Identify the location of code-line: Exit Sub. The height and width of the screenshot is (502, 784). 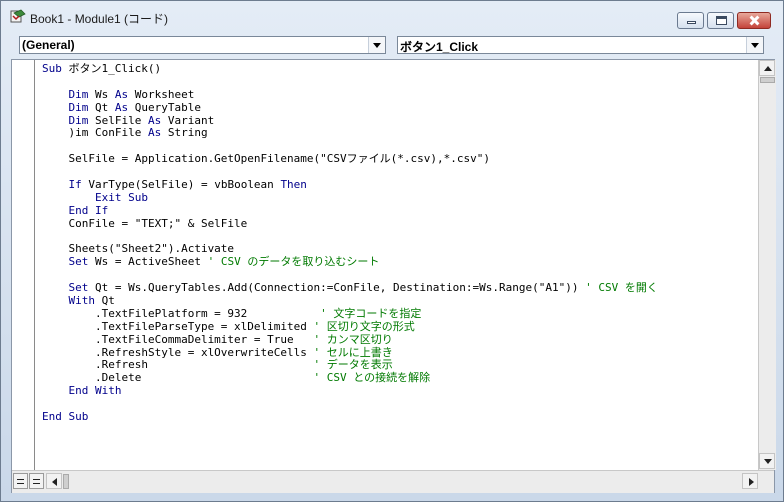
(392, 197).